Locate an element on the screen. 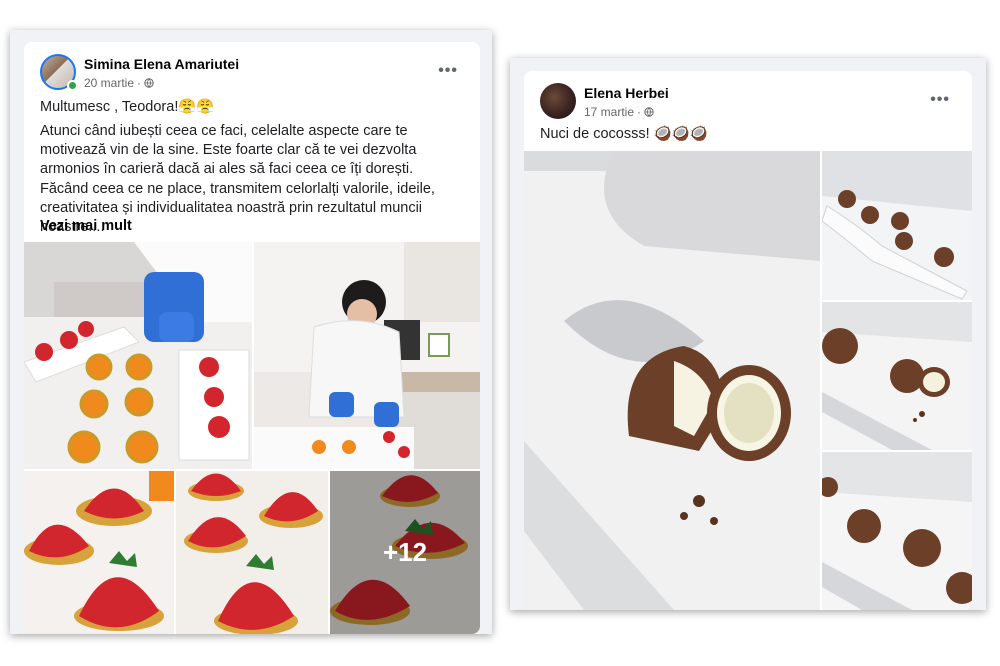 This screenshot has height=666, width=1000. photo-more-strawberries: +12 is located at coordinates (405, 552).